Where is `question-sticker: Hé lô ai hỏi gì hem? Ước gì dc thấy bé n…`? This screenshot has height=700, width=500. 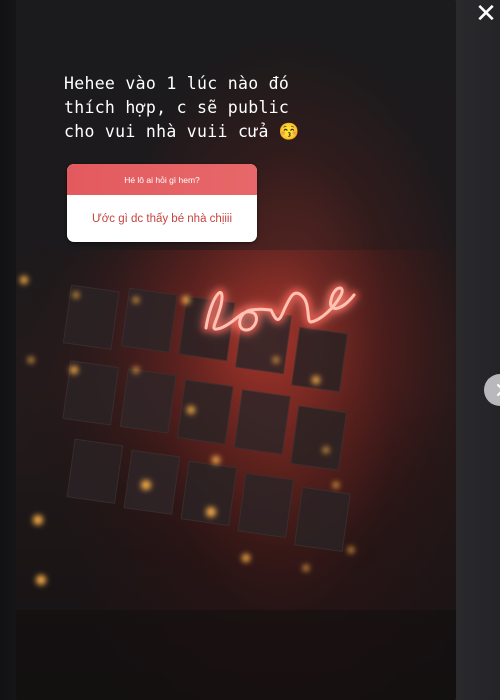
question-sticker: Hé lô ai hỏi gì hem? Ước gì dc thấy bé n… is located at coordinates (162, 203).